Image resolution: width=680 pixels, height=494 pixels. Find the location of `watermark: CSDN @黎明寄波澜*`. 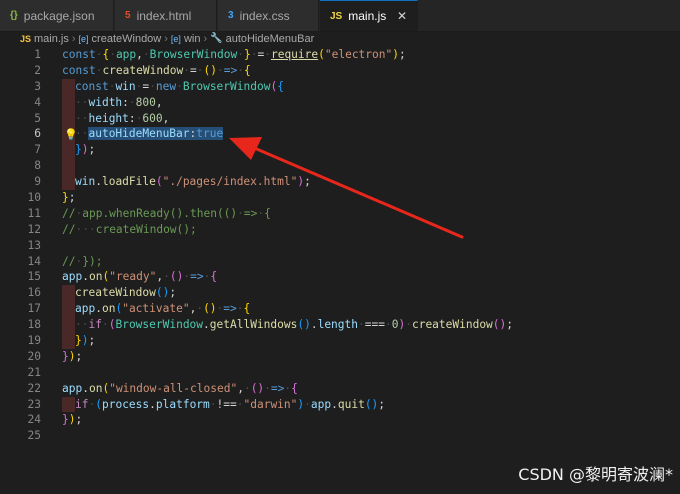

watermark: CSDN @黎明寄波澜* is located at coordinates (595, 474).